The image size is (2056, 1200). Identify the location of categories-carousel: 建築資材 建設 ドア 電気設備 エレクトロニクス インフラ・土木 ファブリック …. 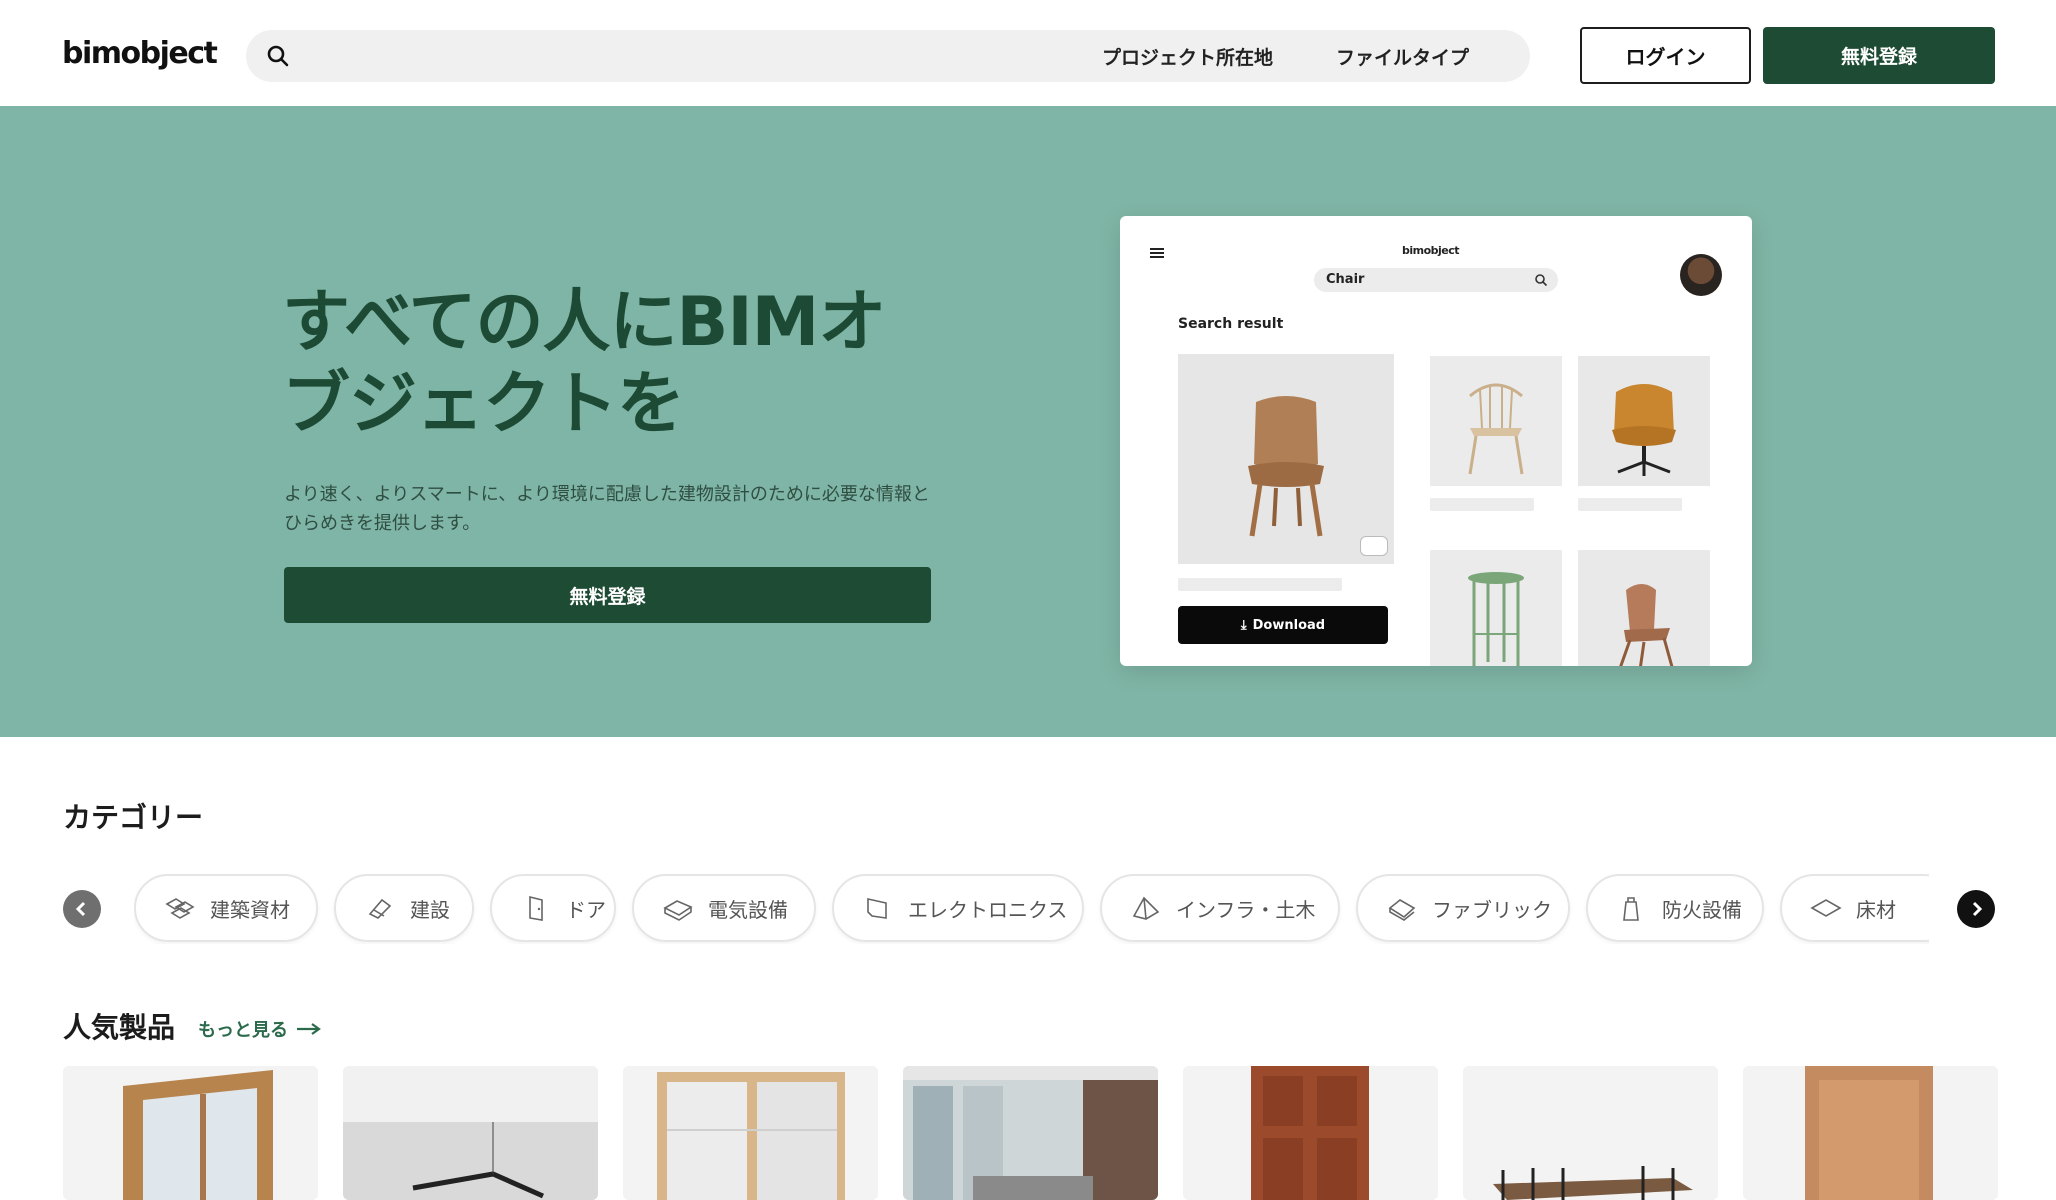
(1031, 909).